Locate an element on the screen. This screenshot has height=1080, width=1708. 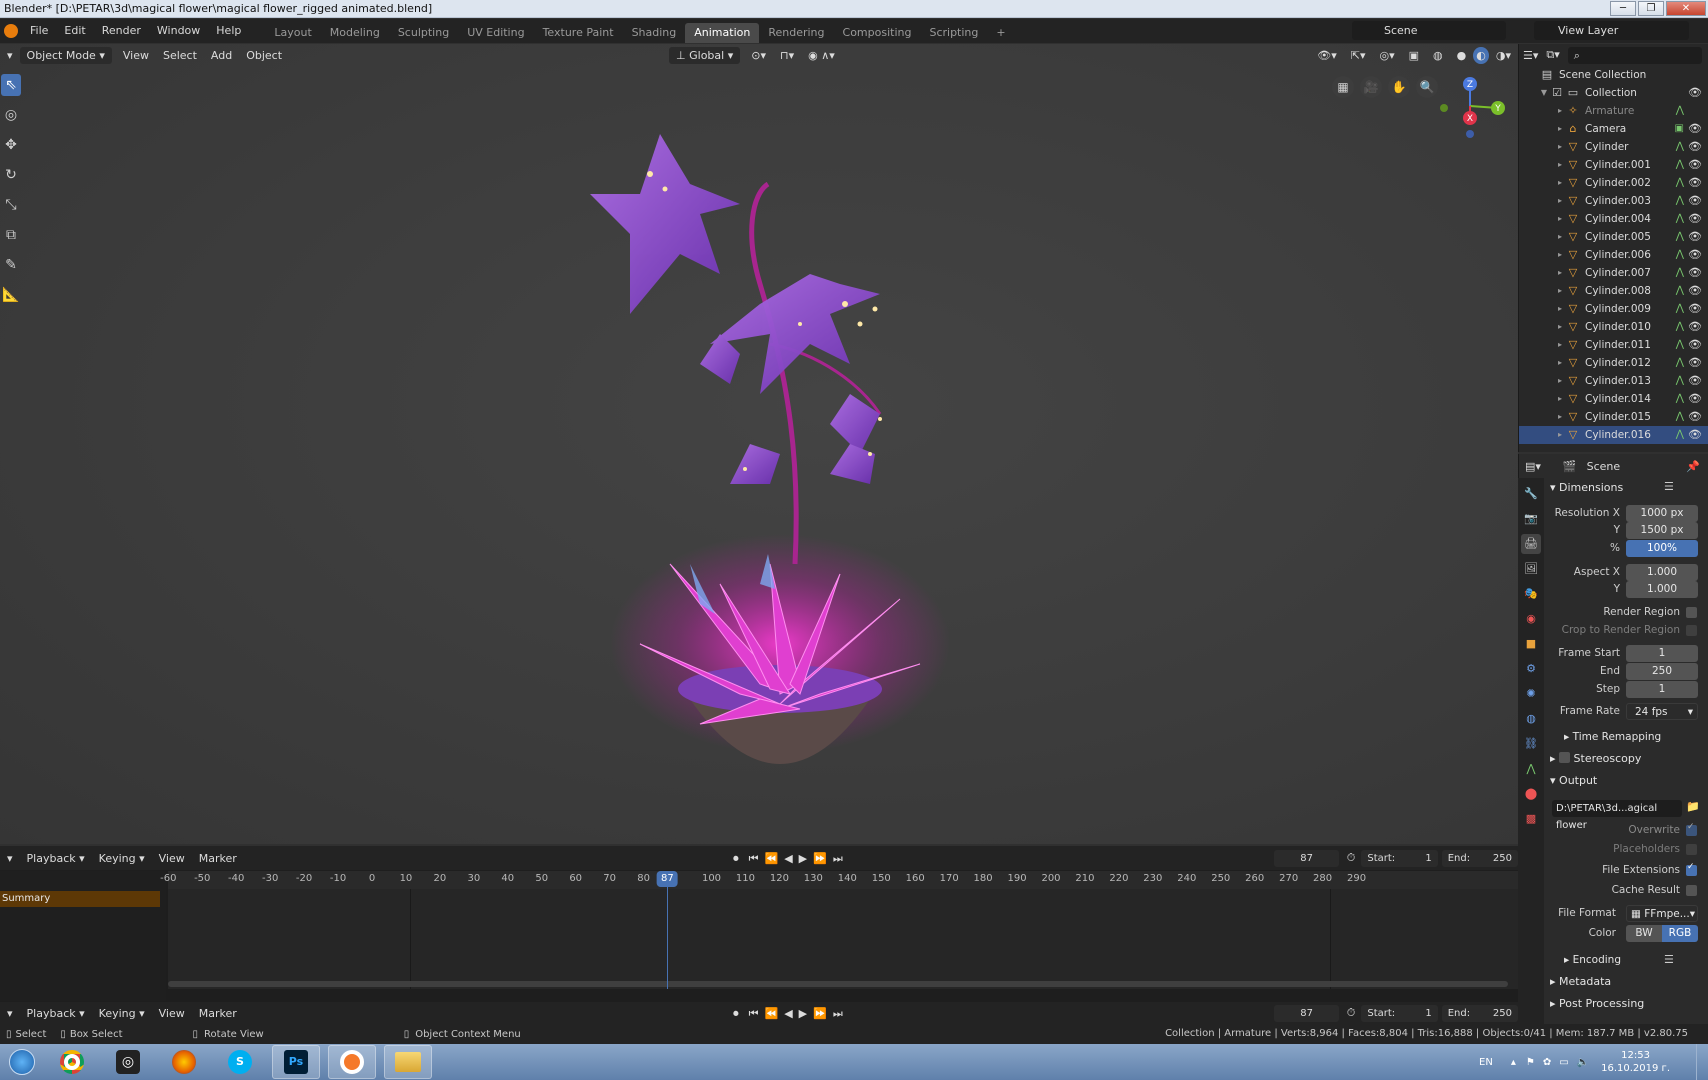
current-frame-field-2: 87 is located at coordinates (1306, 1013).